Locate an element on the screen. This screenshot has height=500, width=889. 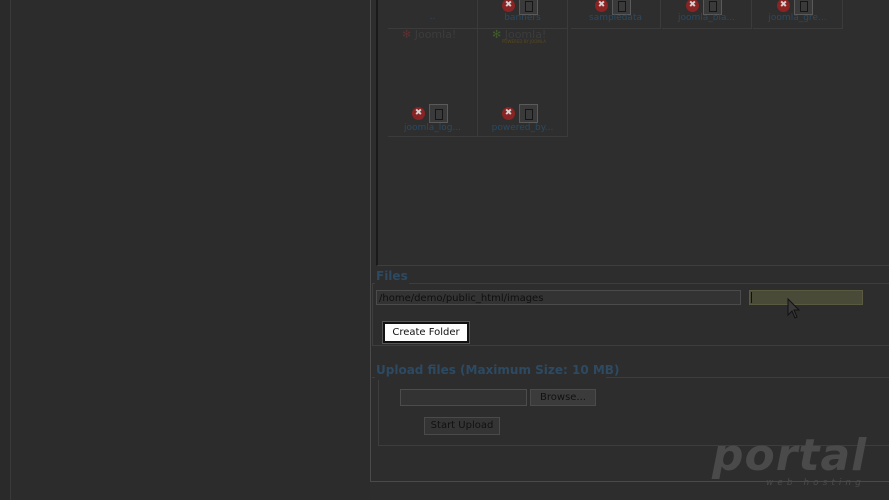
upload-legend: Upload files (Maximum Size: 10 MB) is located at coordinates (498, 370).